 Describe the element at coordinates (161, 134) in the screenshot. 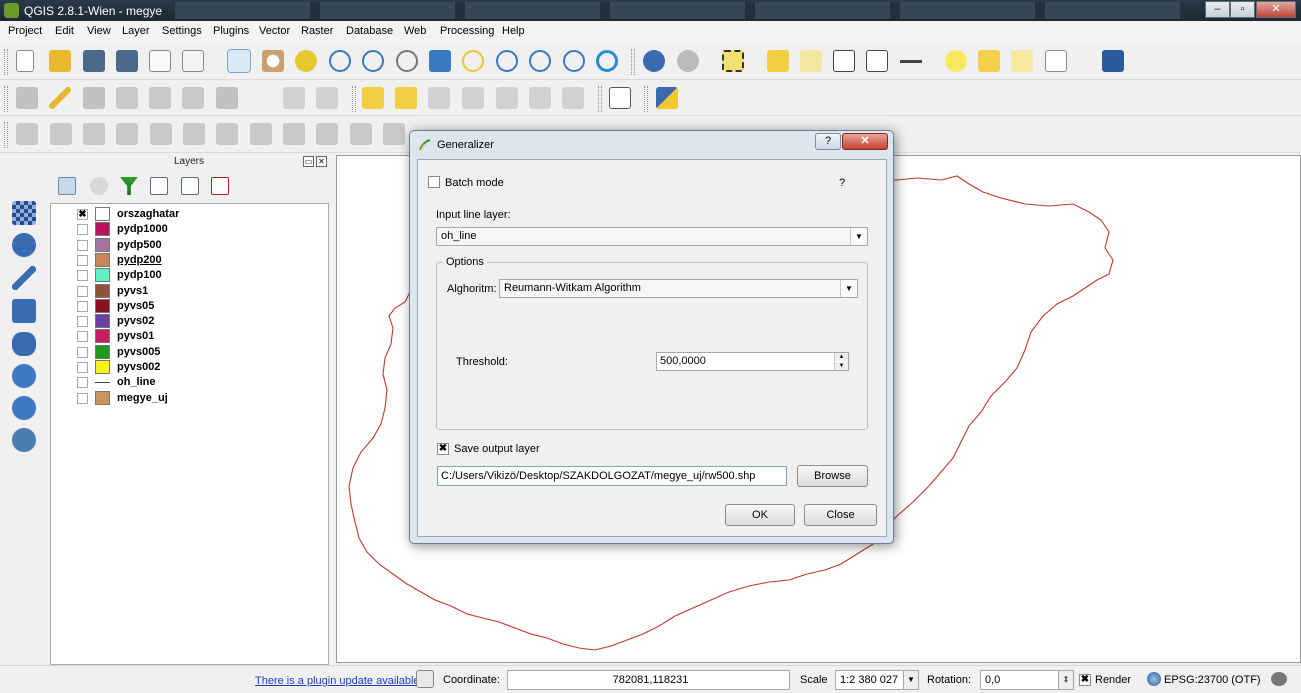

I see `add-ring-icon` at that location.